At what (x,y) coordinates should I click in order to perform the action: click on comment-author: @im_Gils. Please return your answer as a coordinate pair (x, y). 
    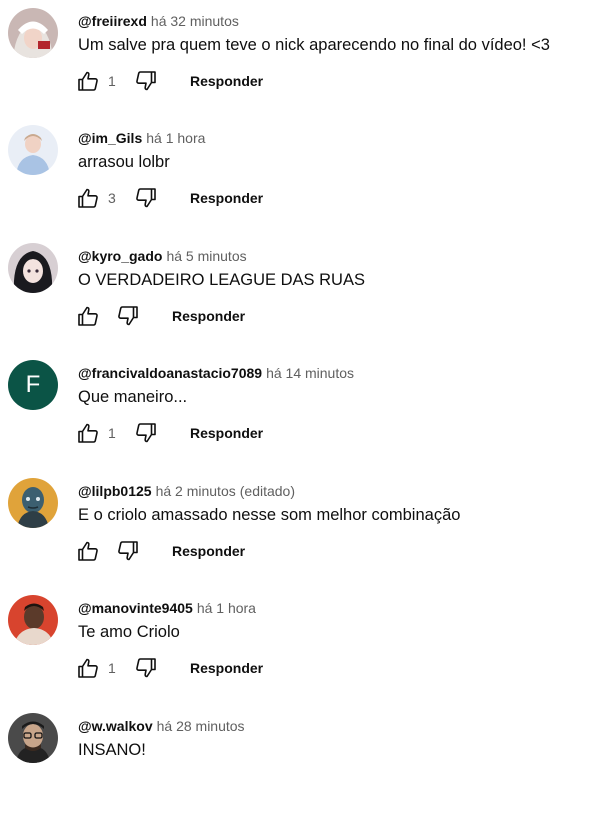
    Looking at the image, I should click on (110, 138).